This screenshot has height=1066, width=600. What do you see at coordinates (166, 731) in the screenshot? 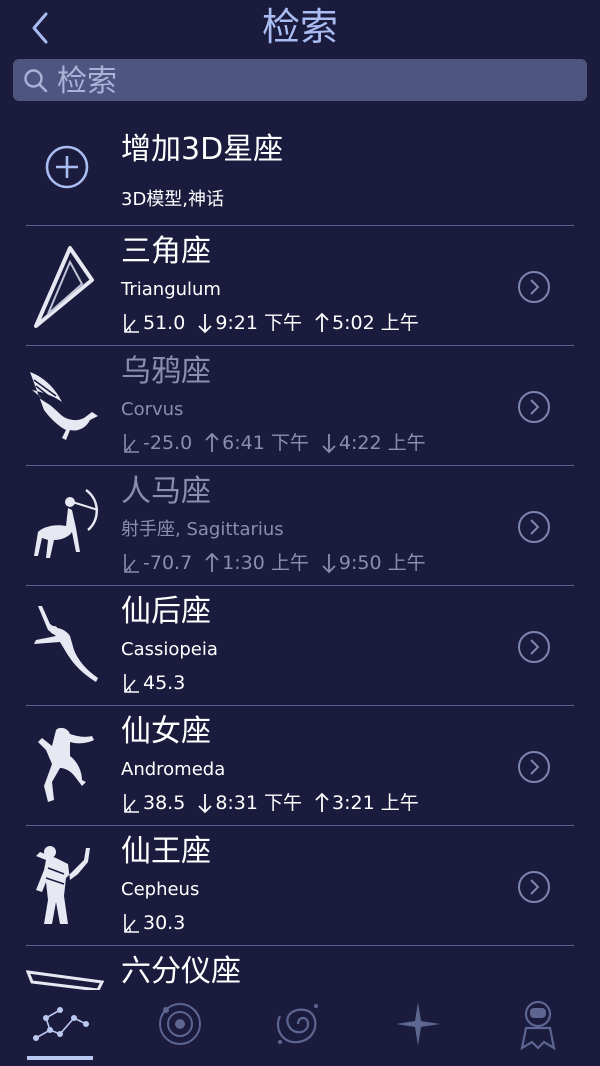
I see `constellation-name: 仙女座` at bounding box center [166, 731].